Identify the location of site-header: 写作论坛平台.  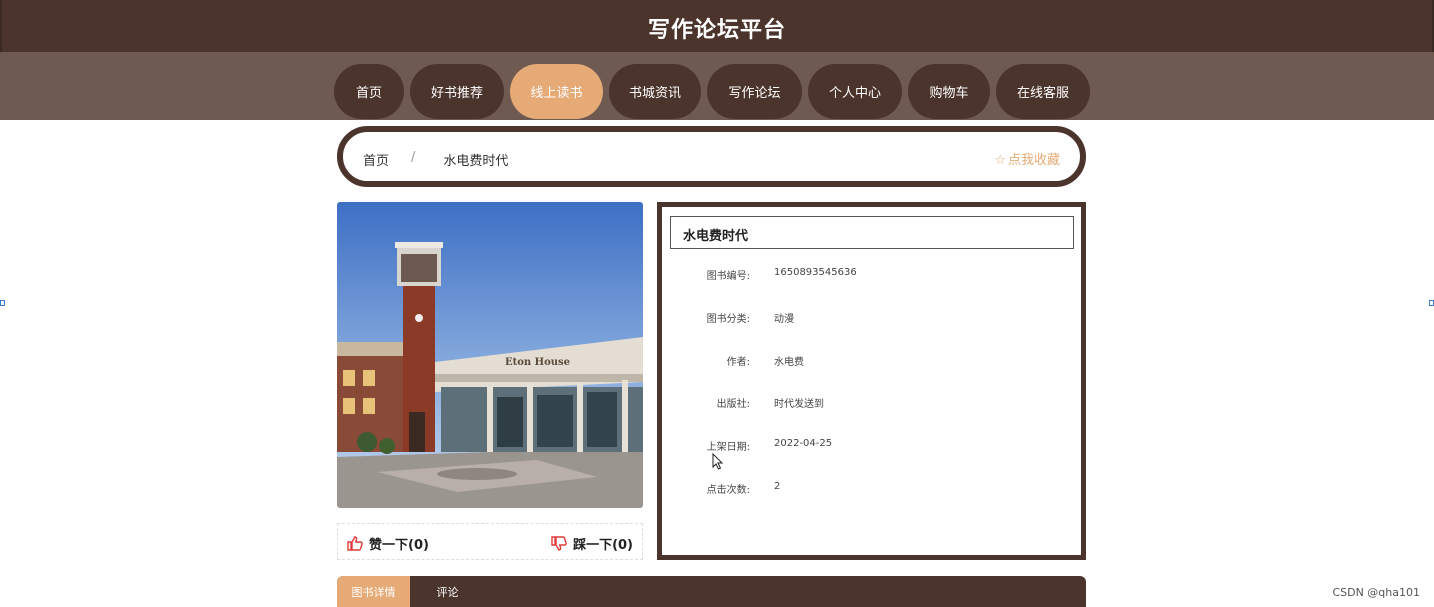
(717, 26).